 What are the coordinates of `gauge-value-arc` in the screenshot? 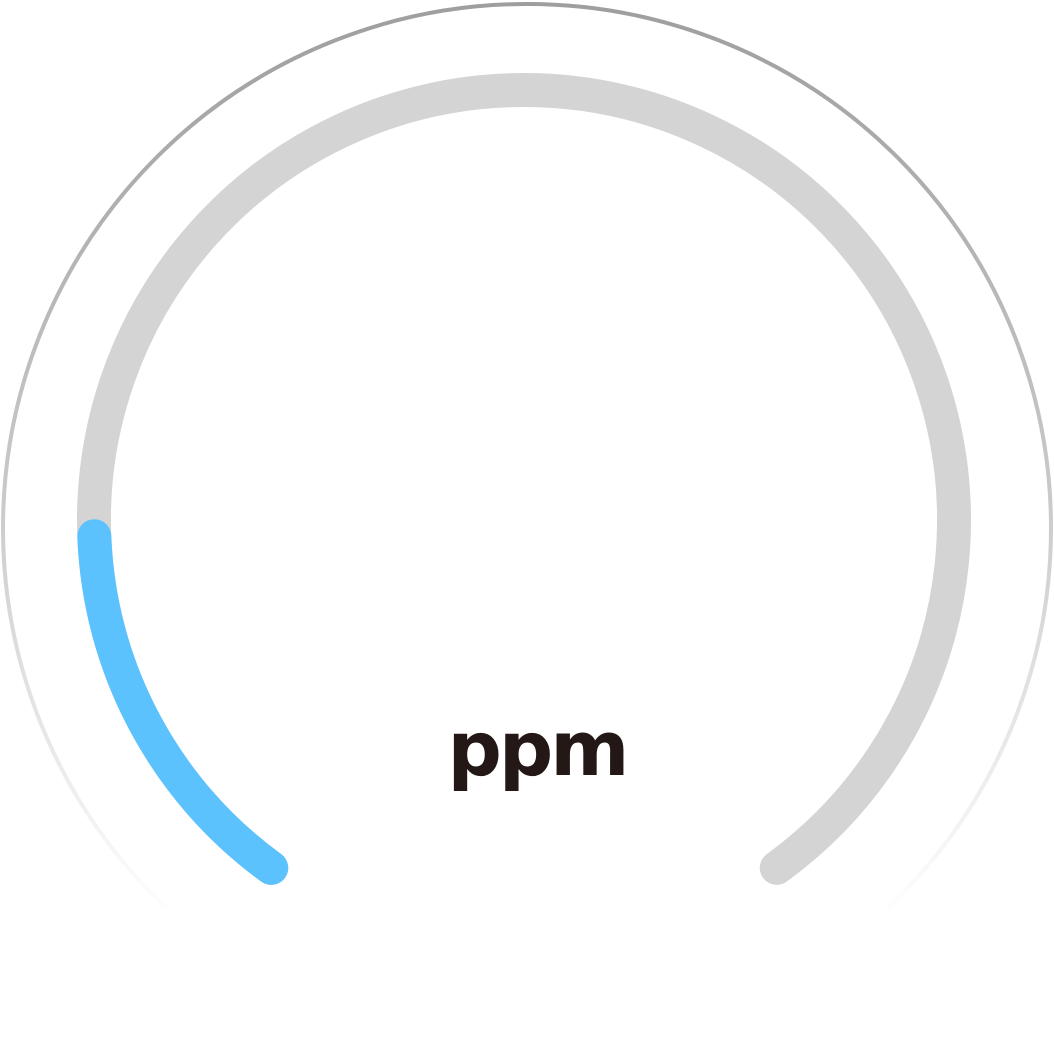 It's located at (183, 702).